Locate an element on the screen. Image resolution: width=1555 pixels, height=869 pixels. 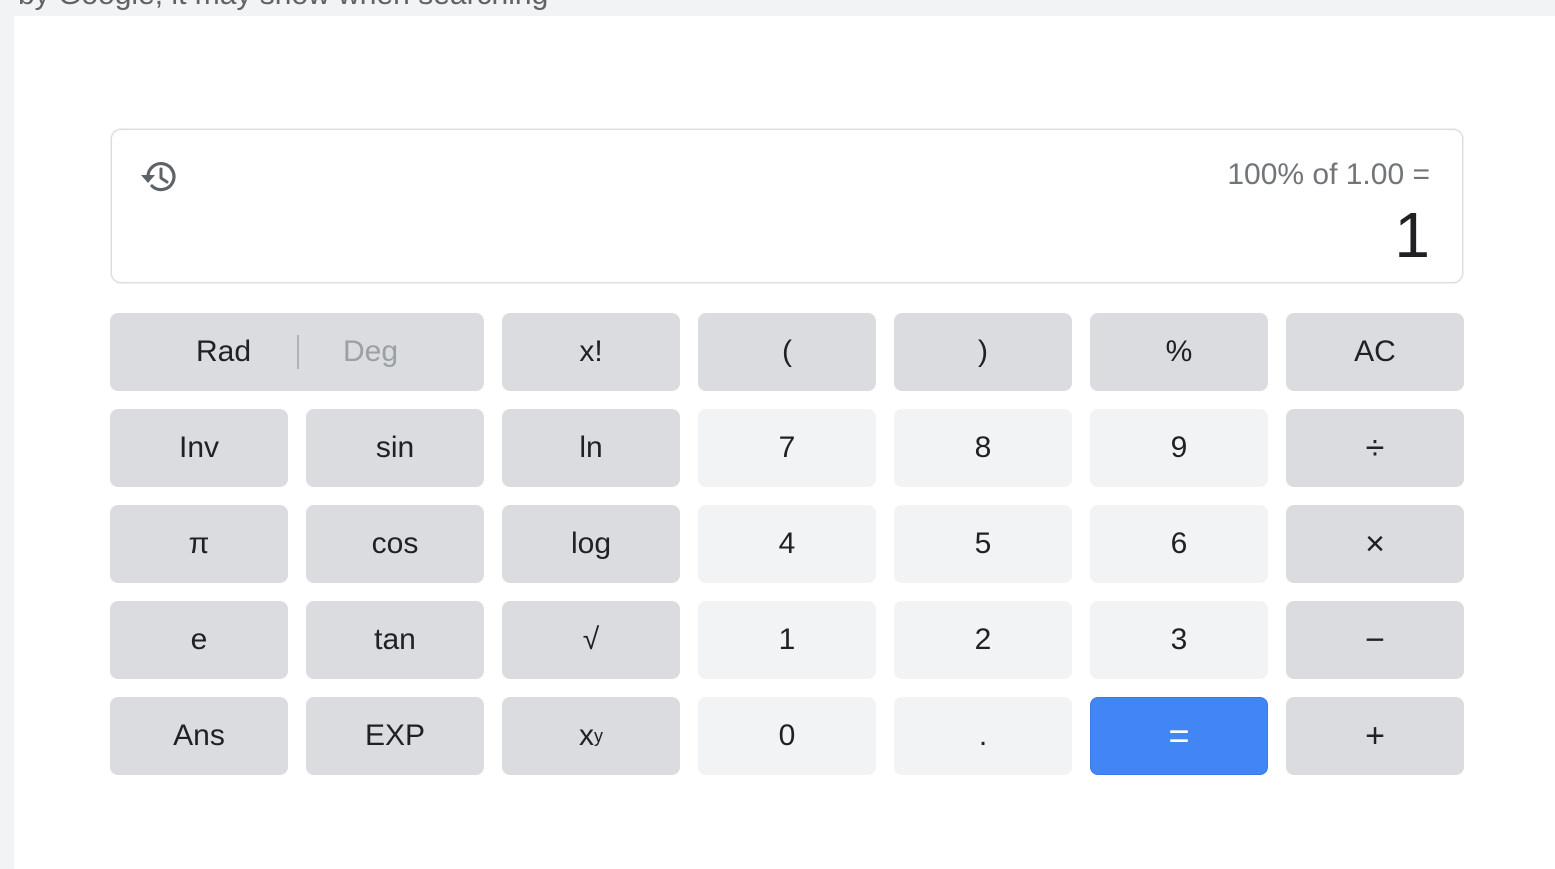
equals-button: = is located at coordinates (1179, 736).